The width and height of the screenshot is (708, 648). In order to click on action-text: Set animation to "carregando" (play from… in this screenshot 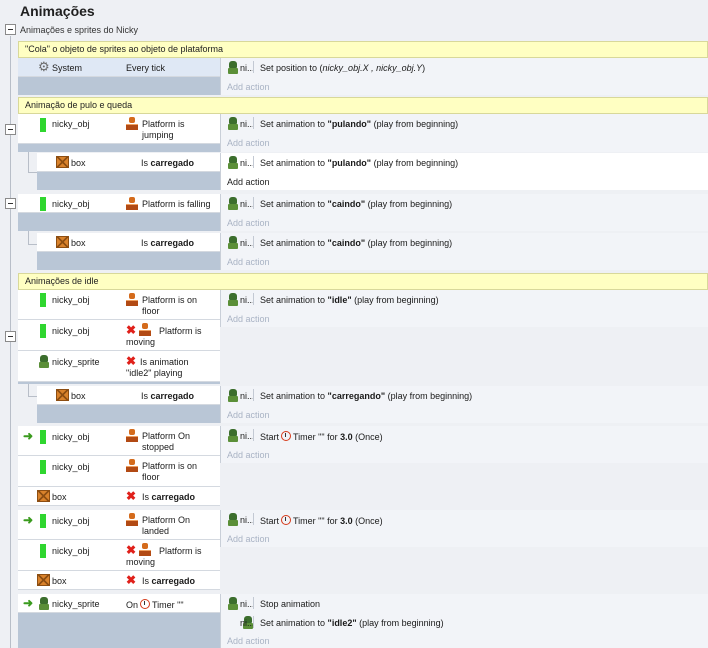, I will do `click(366, 396)`.